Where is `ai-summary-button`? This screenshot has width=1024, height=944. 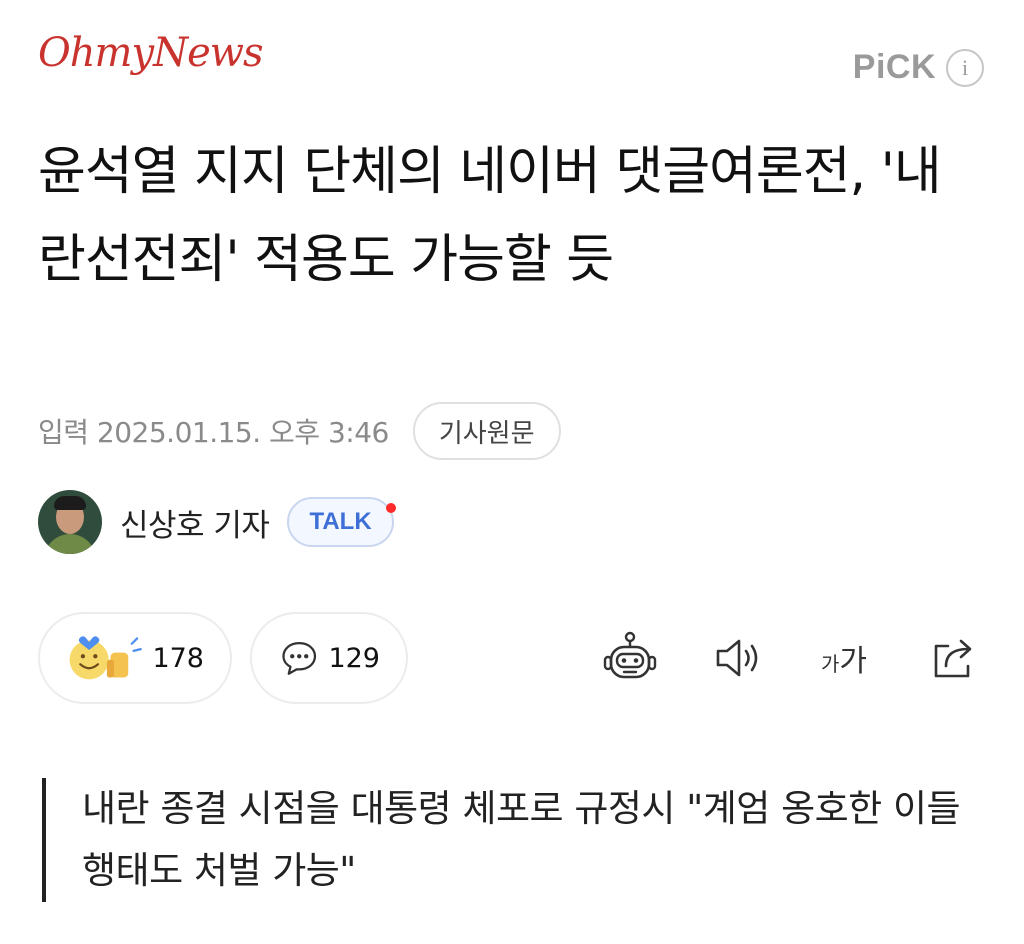 ai-summary-button is located at coordinates (630, 658).